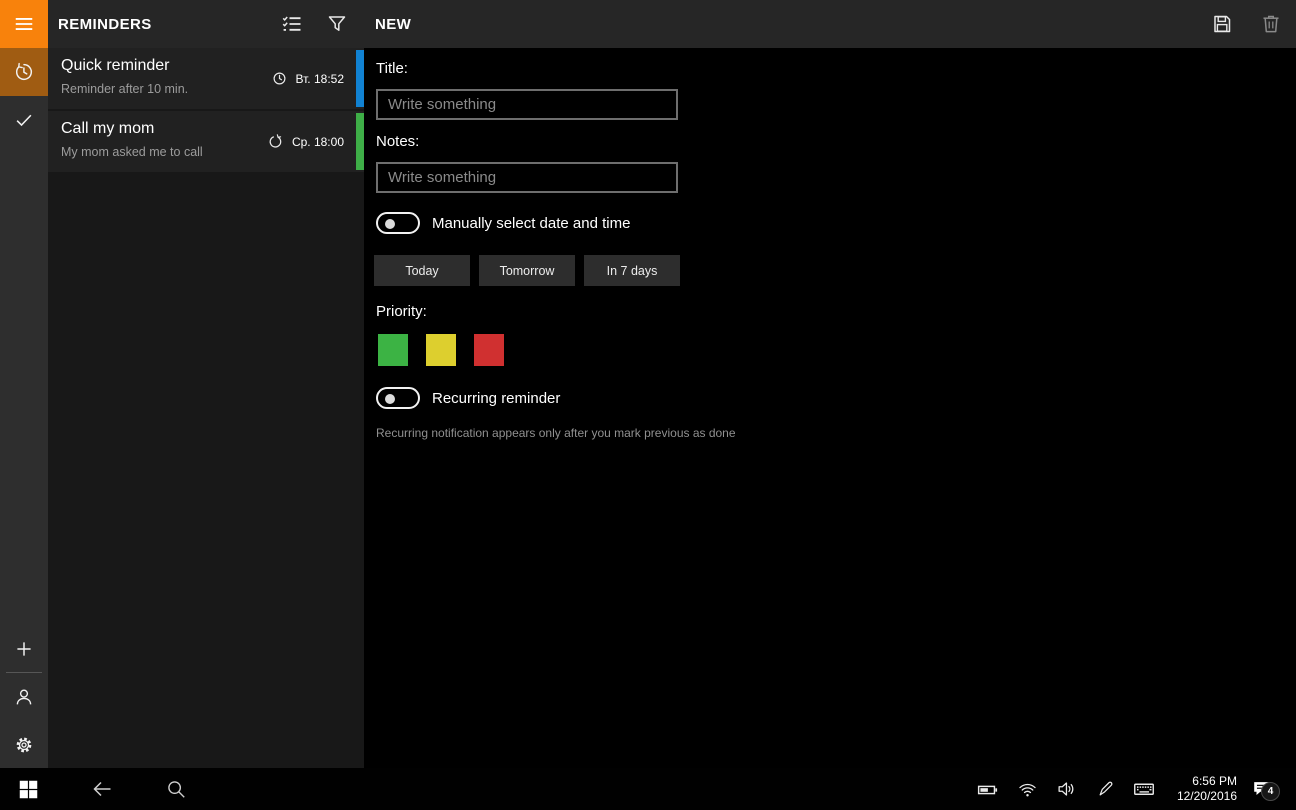 The image size is (1296, 810). I want to click on title-label: Title:, so click(392, 68).